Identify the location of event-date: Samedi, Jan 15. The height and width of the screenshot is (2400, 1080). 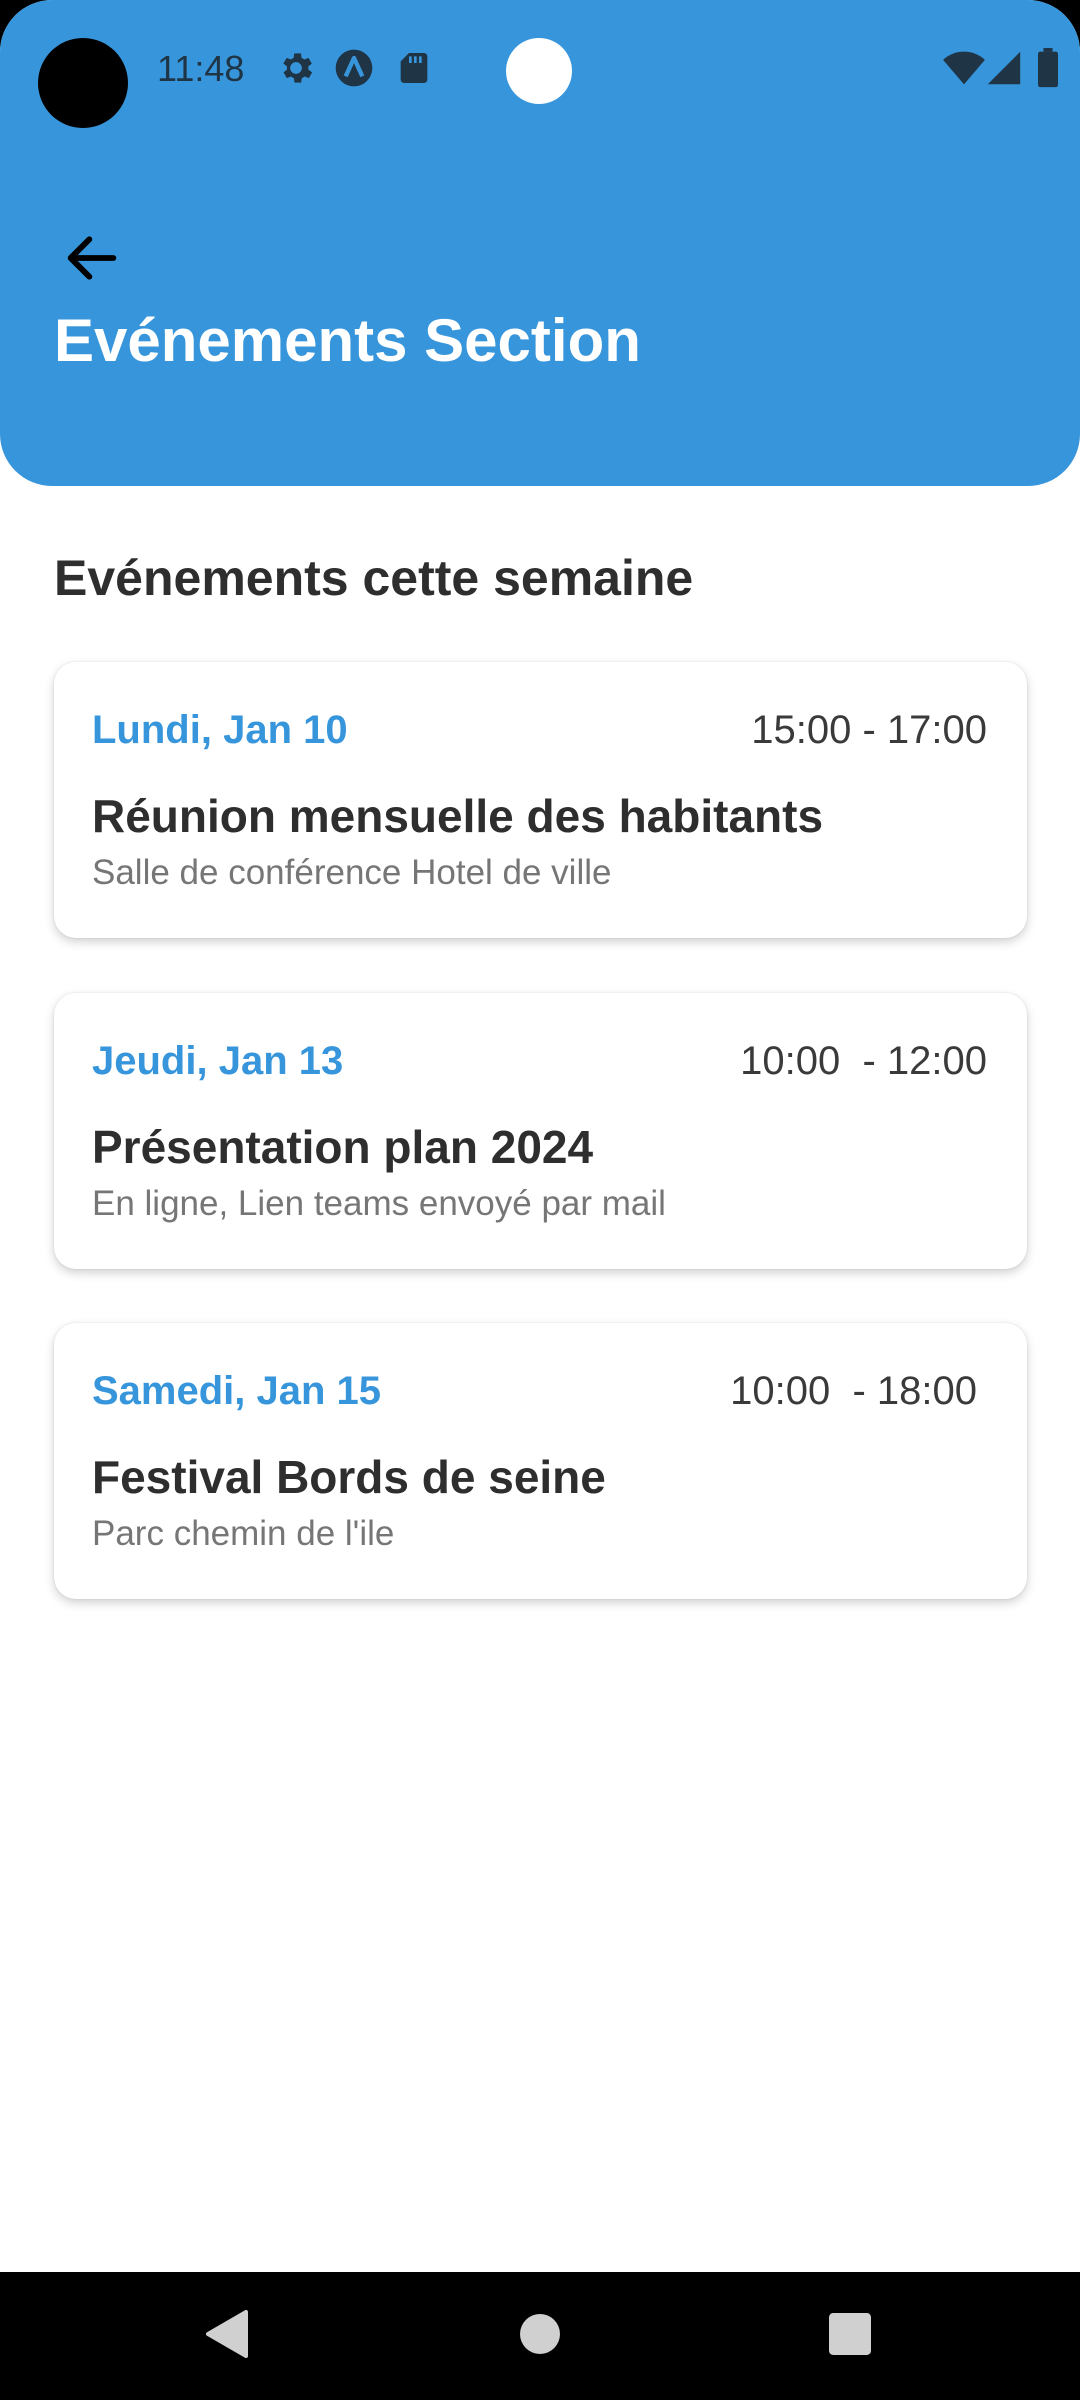
(237, 1391).